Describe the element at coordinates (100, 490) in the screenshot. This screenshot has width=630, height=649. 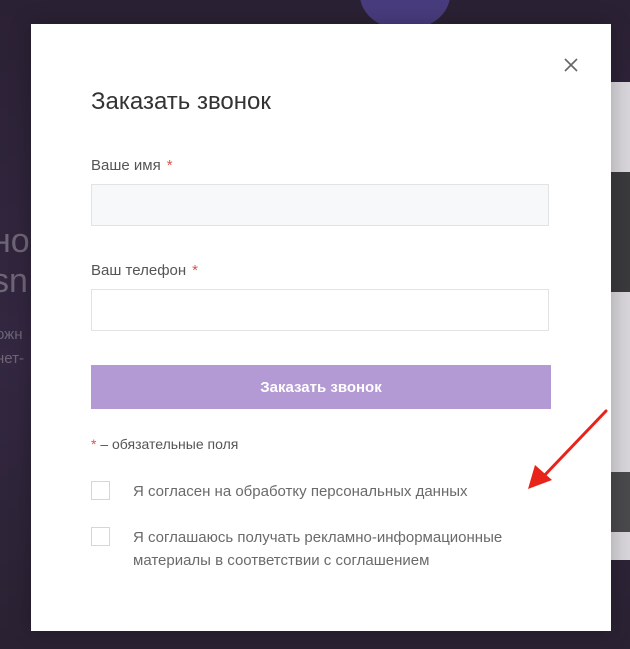
I see `consent-personal-data-checkbox` at that location.